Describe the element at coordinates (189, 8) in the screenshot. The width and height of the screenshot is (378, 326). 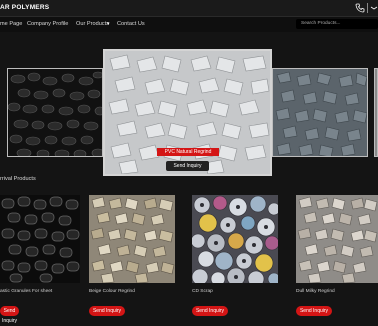
I see `top-bar: AR POLYMERS` at that location.